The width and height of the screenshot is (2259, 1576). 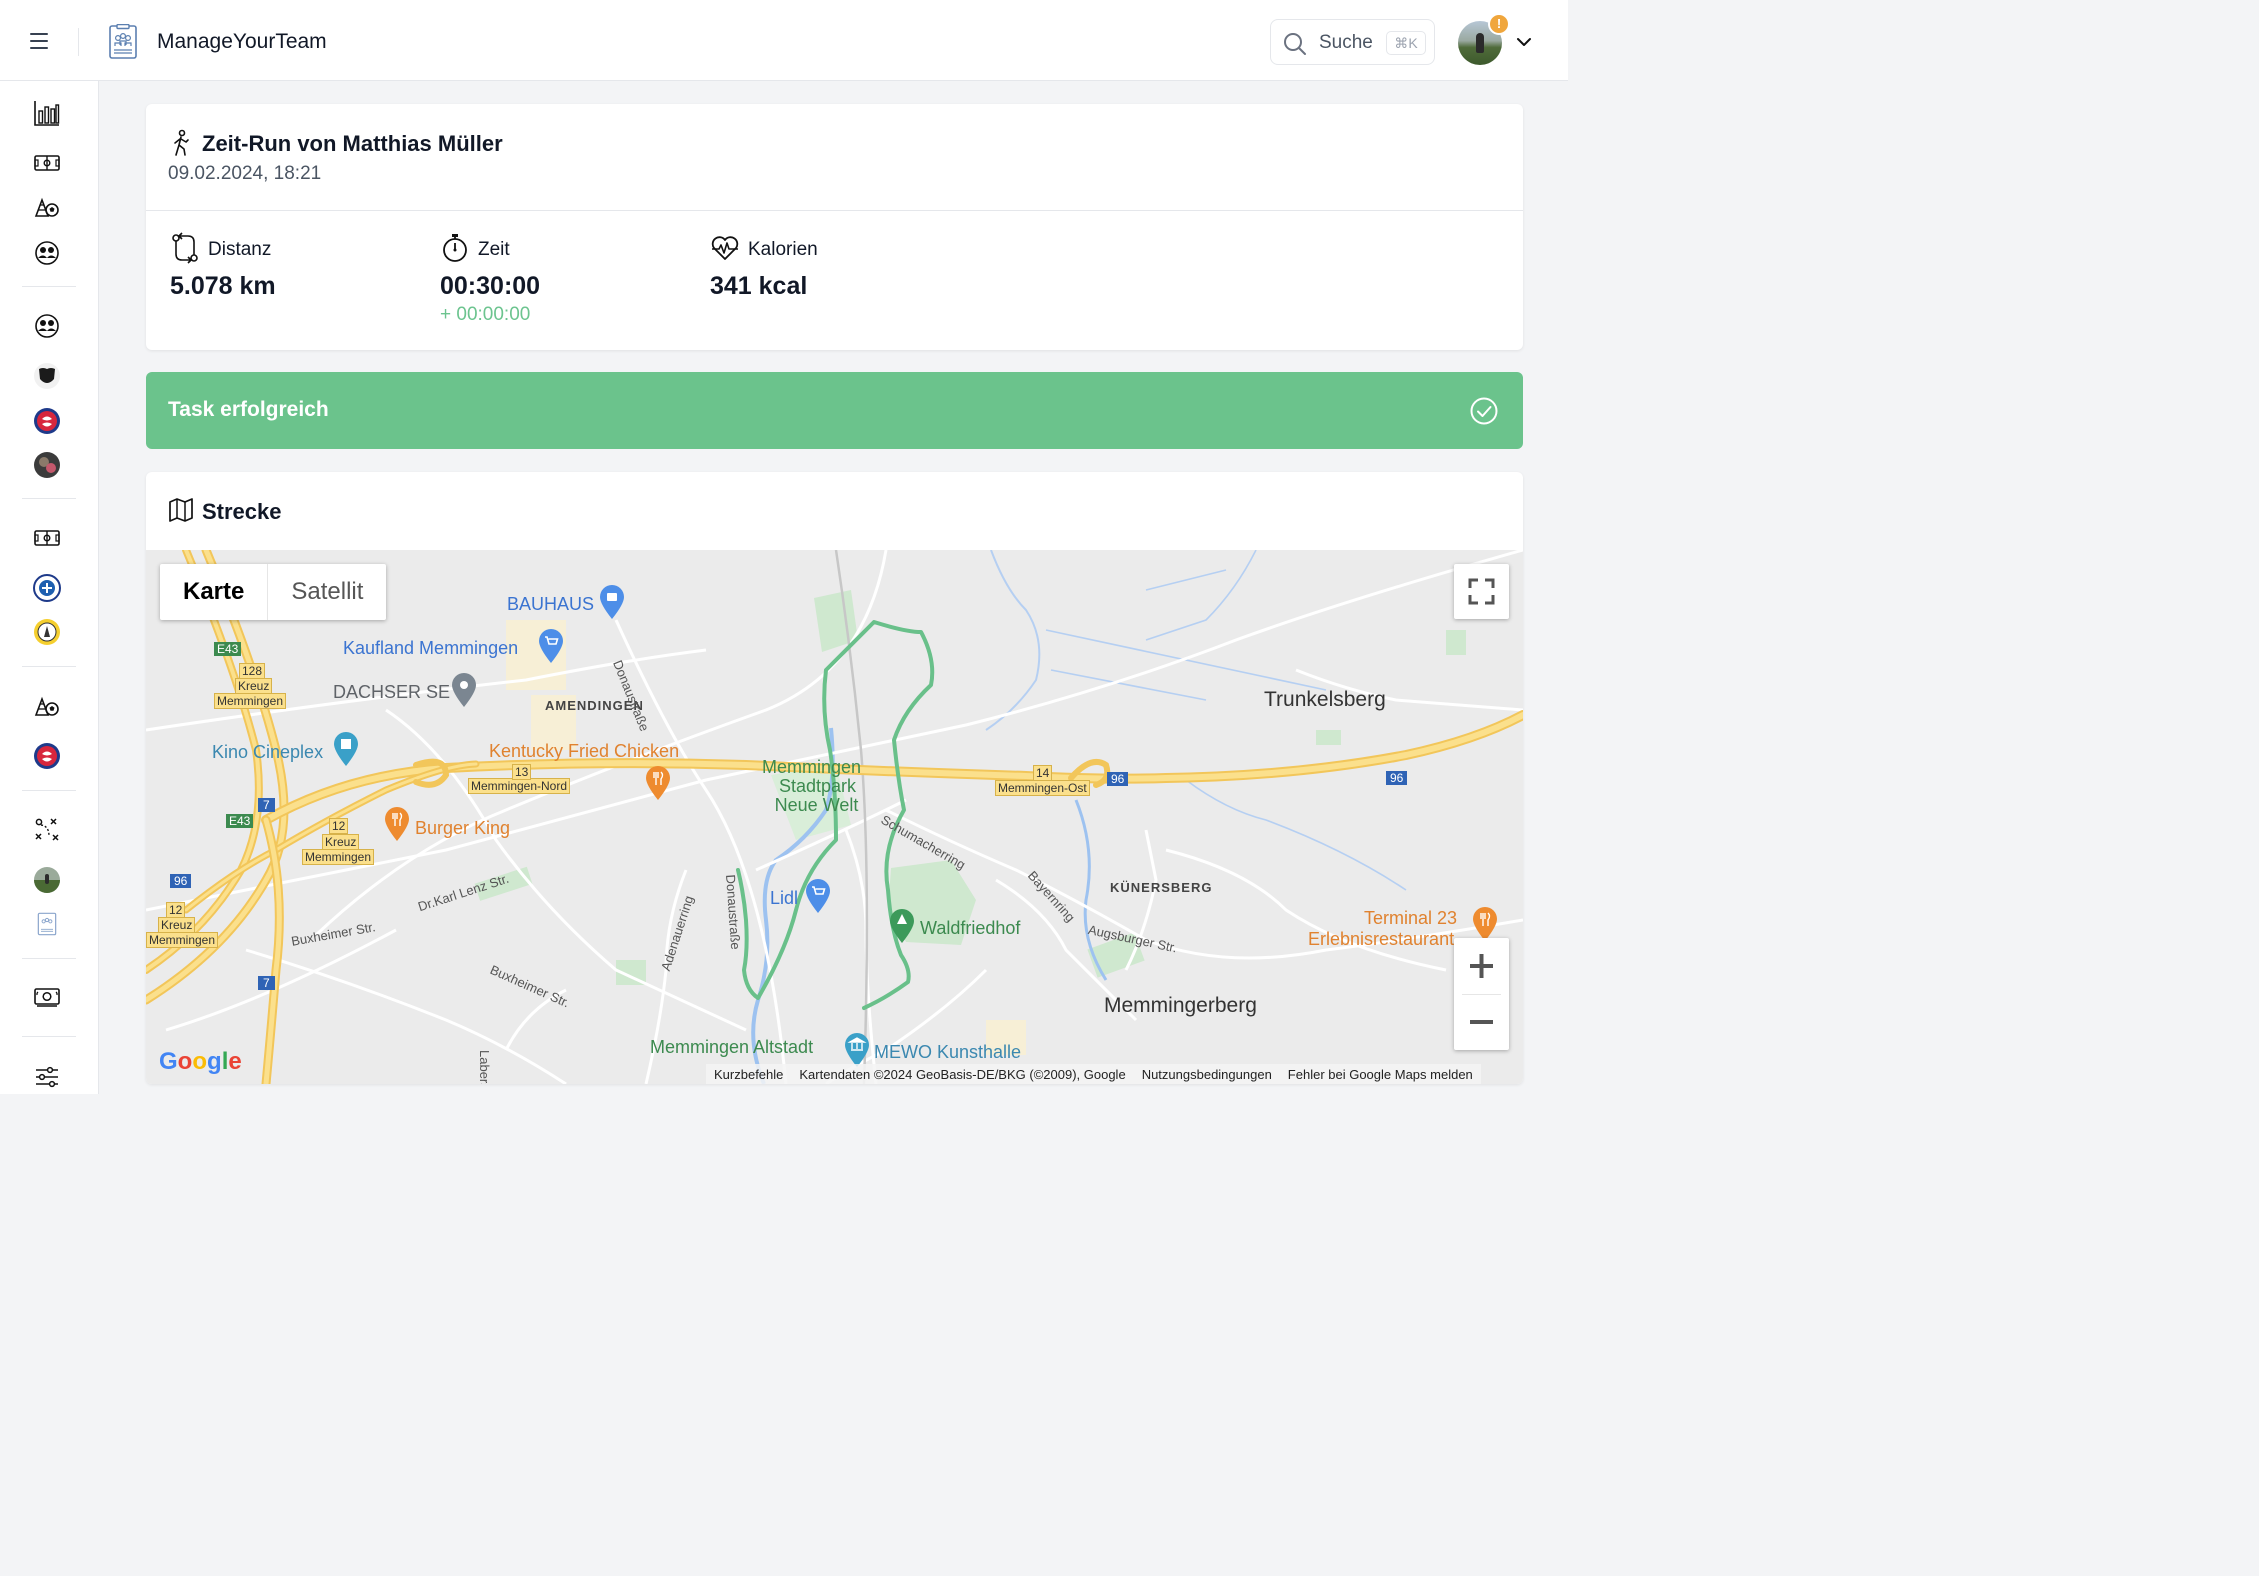 I want to click on sidebar-item-profile, so click(x=47, y=880).